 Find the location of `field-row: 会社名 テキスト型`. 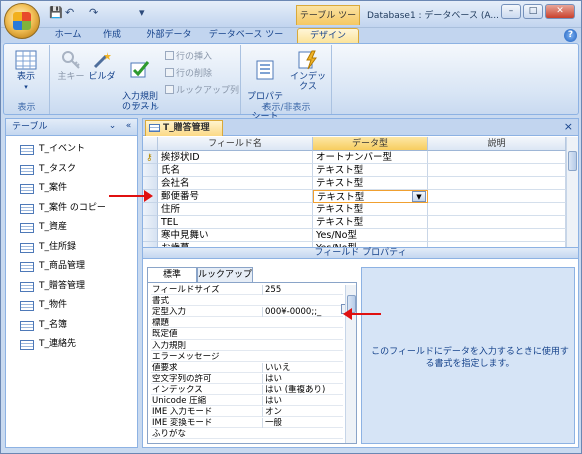

field-row: 会社名 テキスト型 is located at coordinates (354, 183).